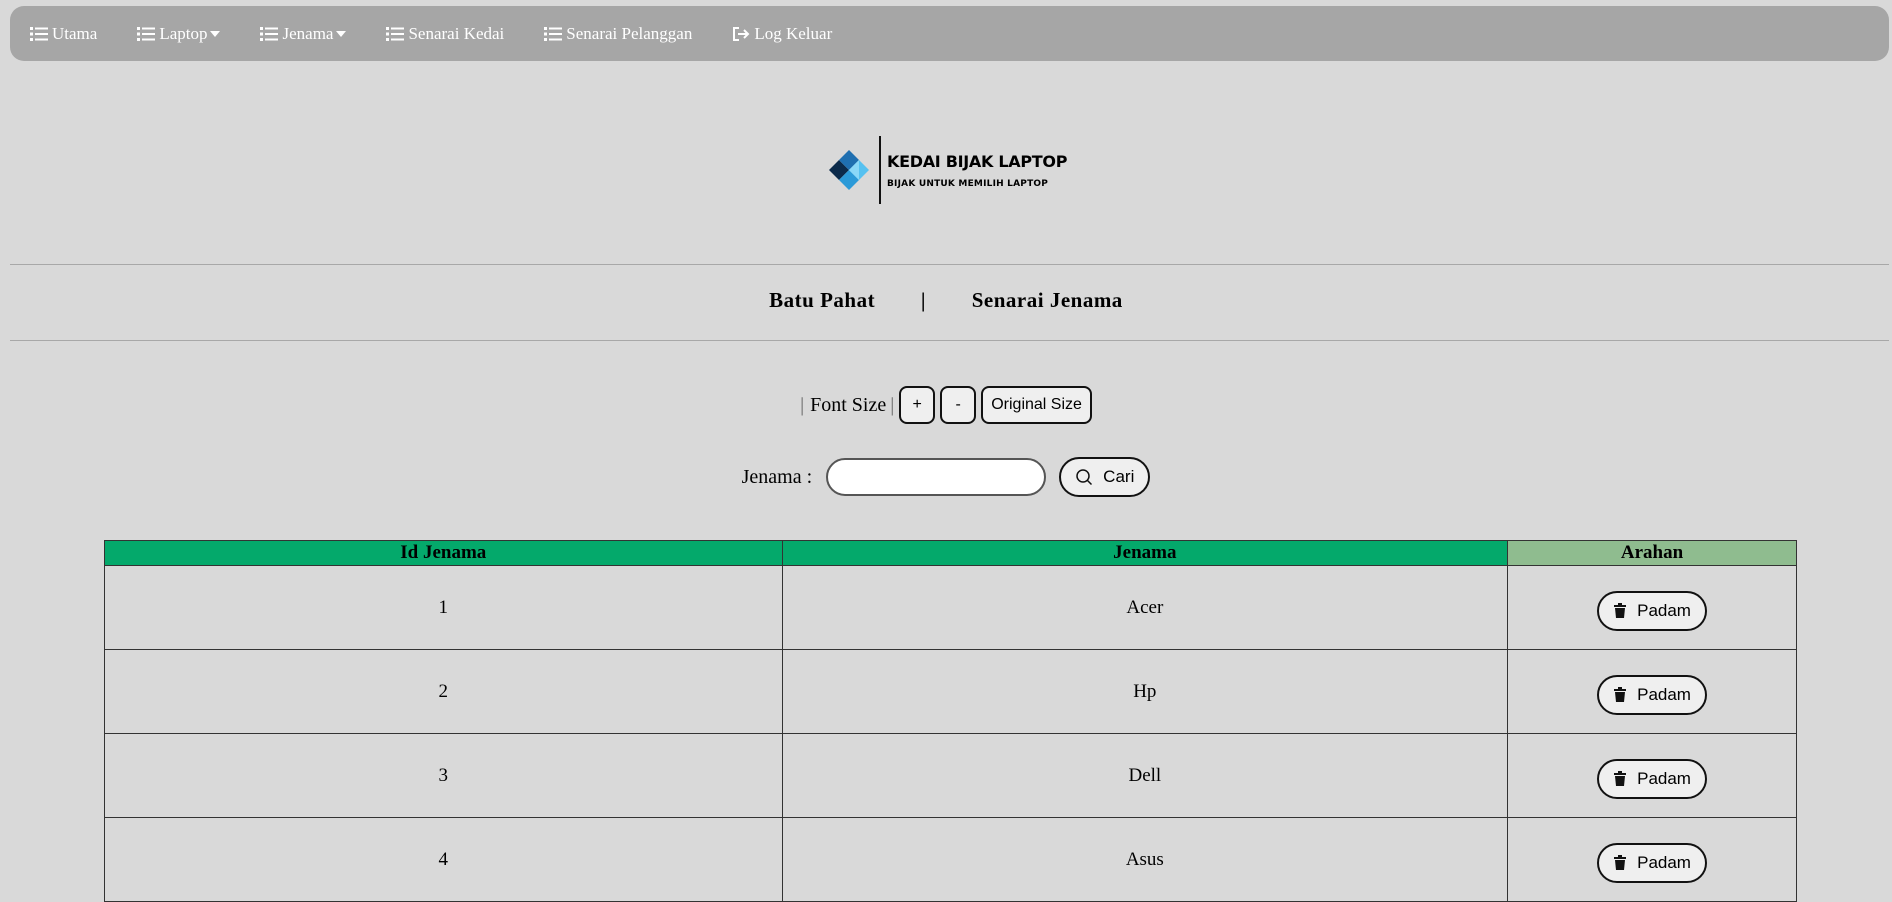 The width and height of the screenshot is (1892, 902). Describe the element at coordinates (443, 775) in the screenshot. I see `cell-id: 3` at that location.